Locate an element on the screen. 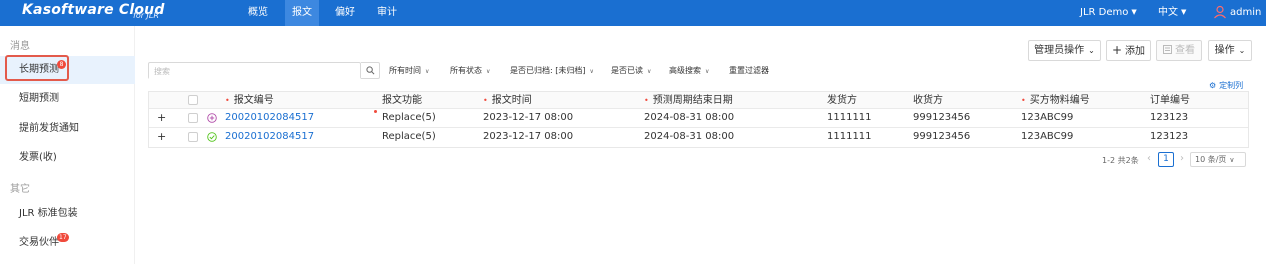 The width and height of the screenshot is (1266, 264). account-menu: JLR Demo ▼ is located at coordinates (1108, 13).